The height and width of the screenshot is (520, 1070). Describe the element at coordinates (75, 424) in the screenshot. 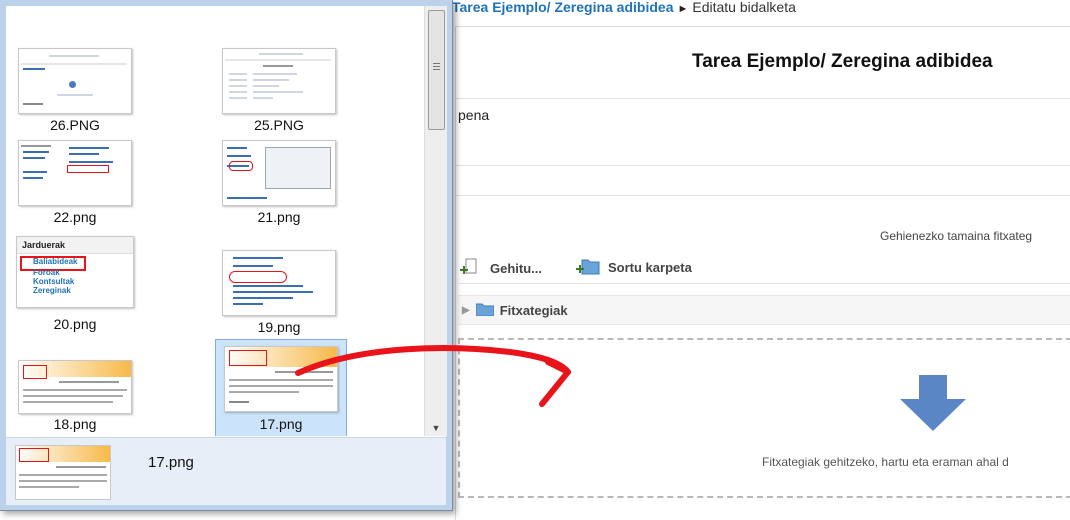

I see `file-name: 18.png` at that location.